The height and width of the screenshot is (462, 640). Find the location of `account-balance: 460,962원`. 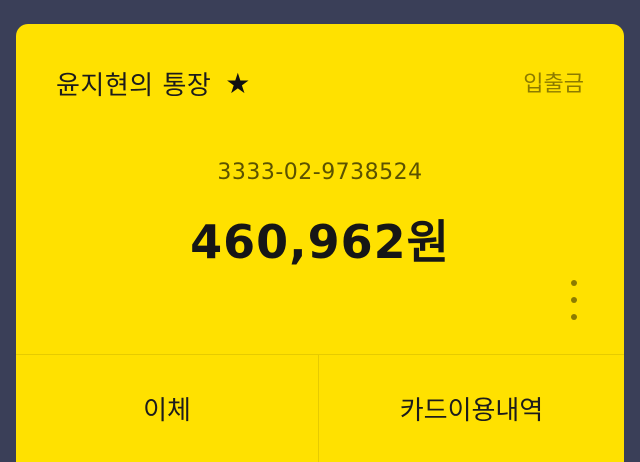

account-balance: 460,962원 is located at coordinates (320, 242).